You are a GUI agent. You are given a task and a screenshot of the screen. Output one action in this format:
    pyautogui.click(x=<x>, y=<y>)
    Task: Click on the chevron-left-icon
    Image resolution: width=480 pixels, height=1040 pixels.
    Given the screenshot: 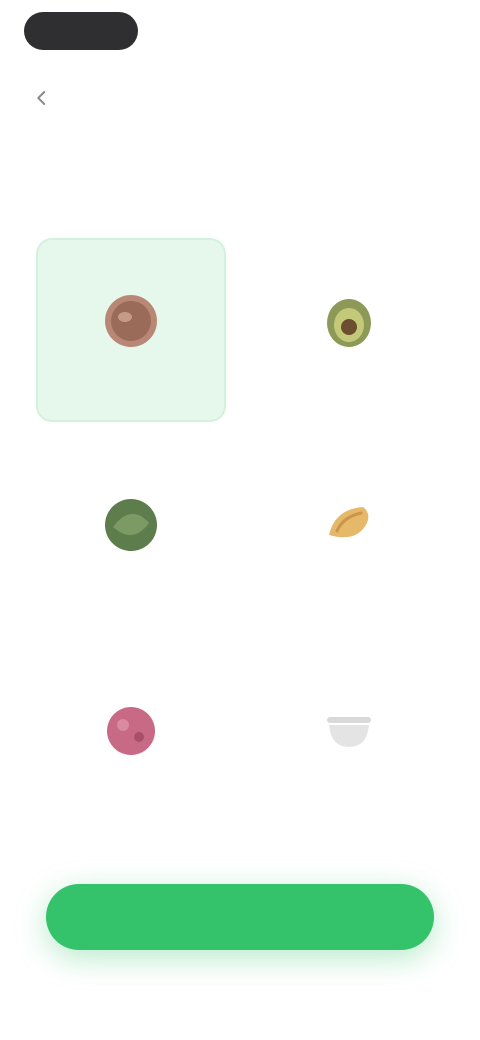 What is the action you would take?
    pyautogui.click(x=41, y=98)
    